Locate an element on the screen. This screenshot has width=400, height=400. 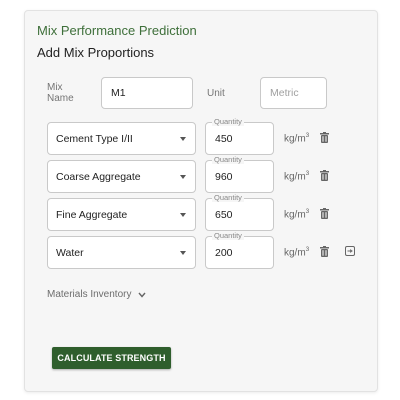
page-title: Mix Performance Prediction is located at coordinates (117, 30).